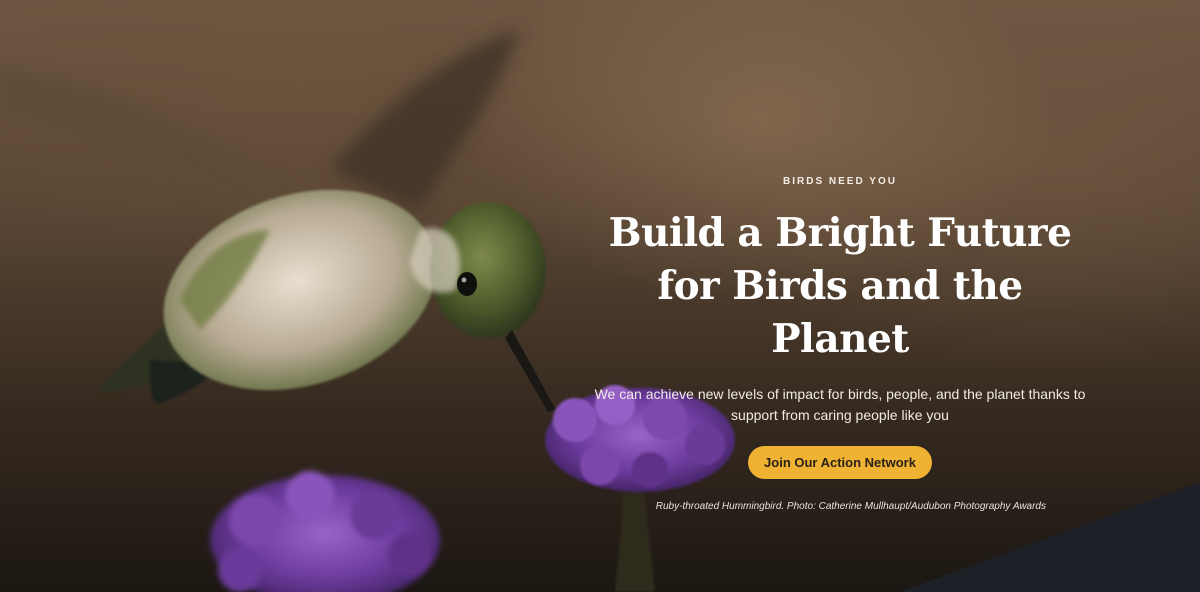 The image size is (1200, 592). I want to click on join-action-network-button: Join Our Action Network, so click(840, 462).